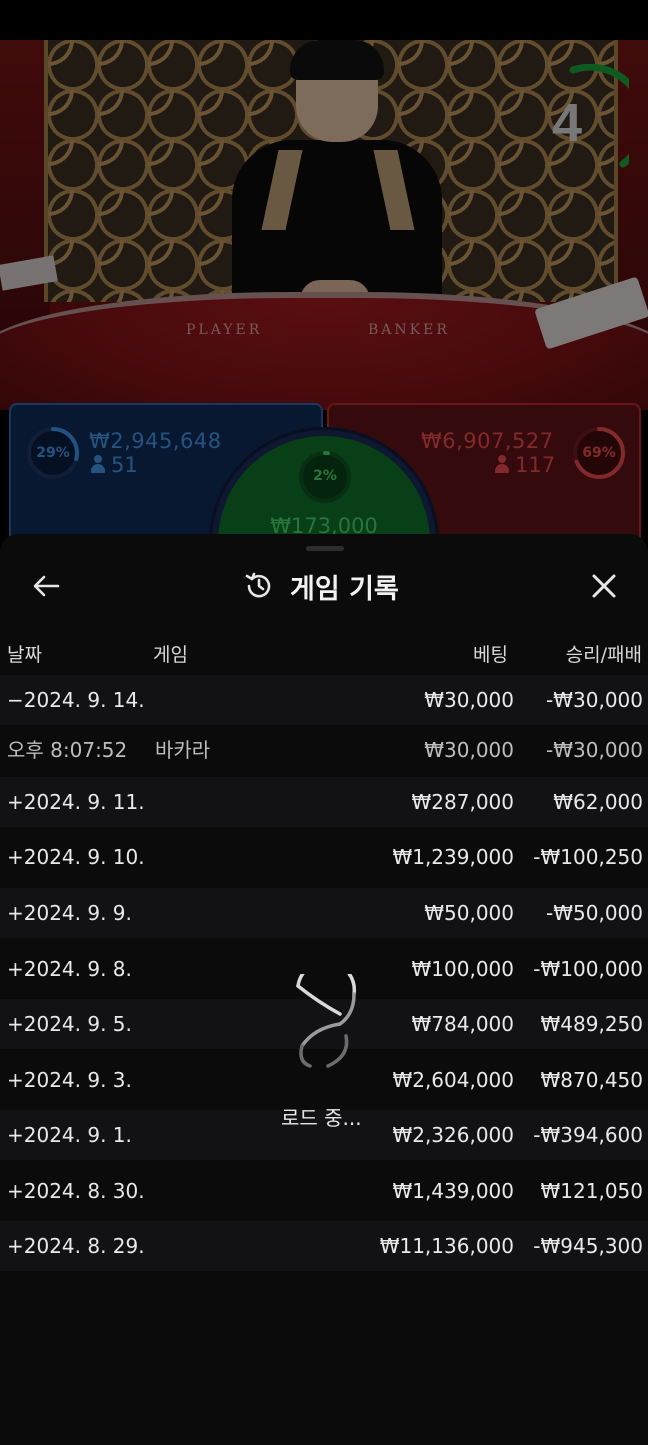 The width and height of the screenshot is (648, 1445). I want to click on result-amount-cell: -₩100,250, so click(588, 857).